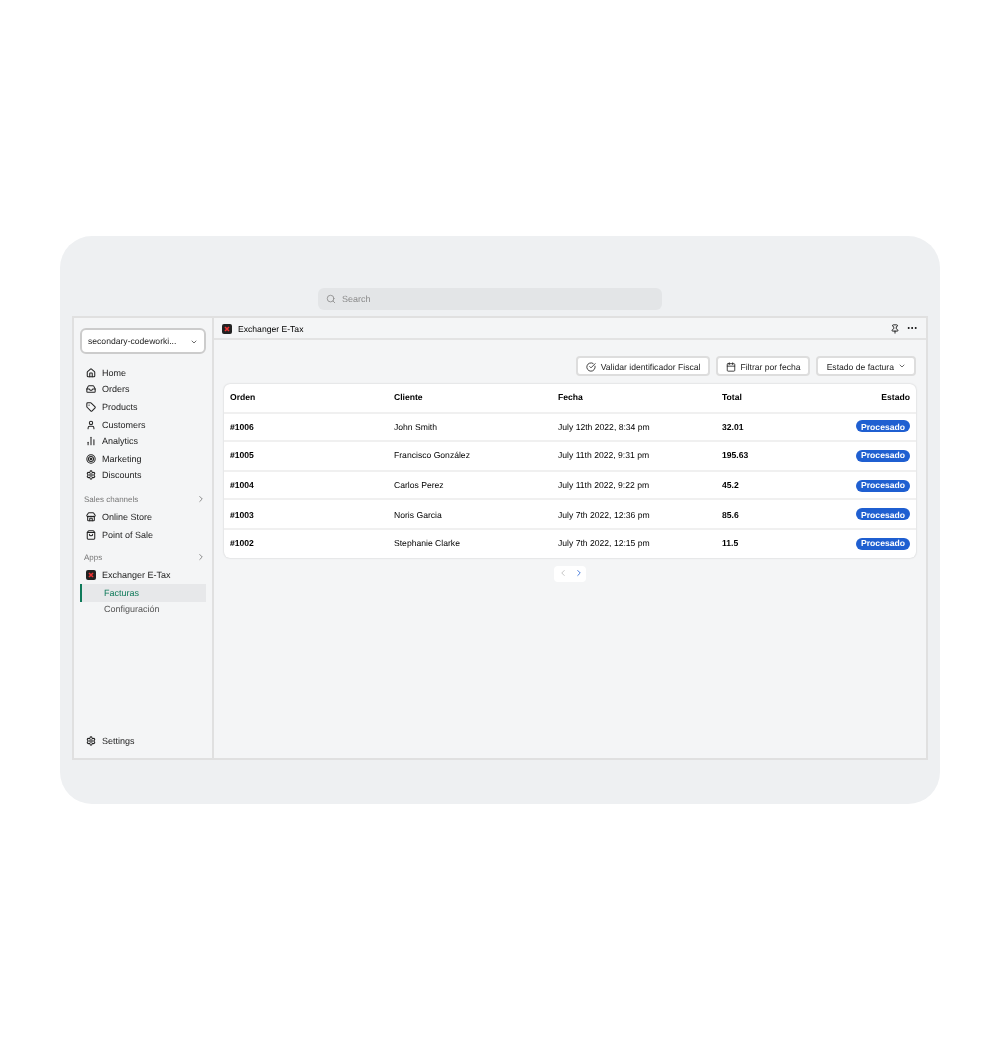  Describe the element at coordinates (895, 328) in the screenshot. I see `pin-icon` at that location.